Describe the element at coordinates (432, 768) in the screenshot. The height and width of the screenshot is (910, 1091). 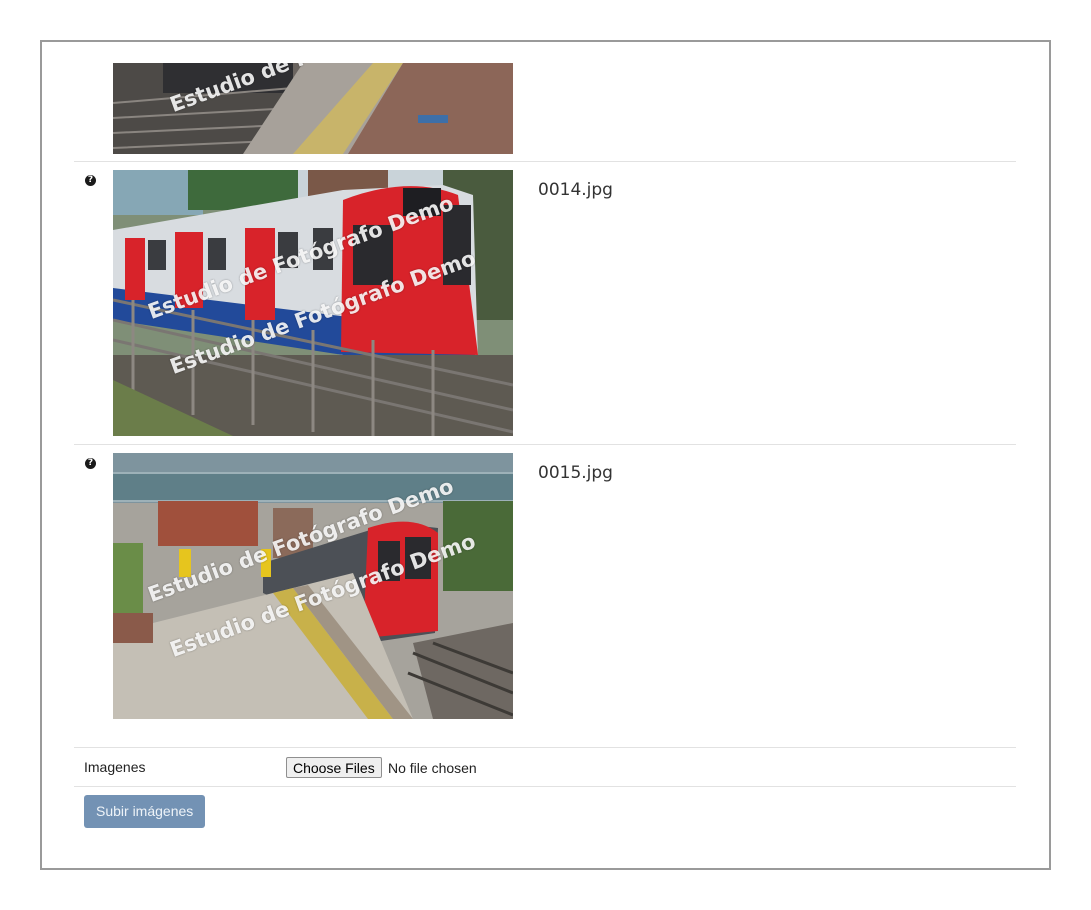
I see `file-status-text: No file chosen` at that location.